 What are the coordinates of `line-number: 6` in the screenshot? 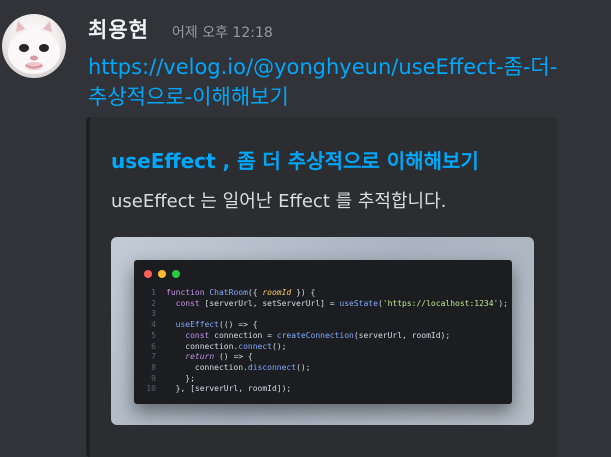 It's located at (153, 346).